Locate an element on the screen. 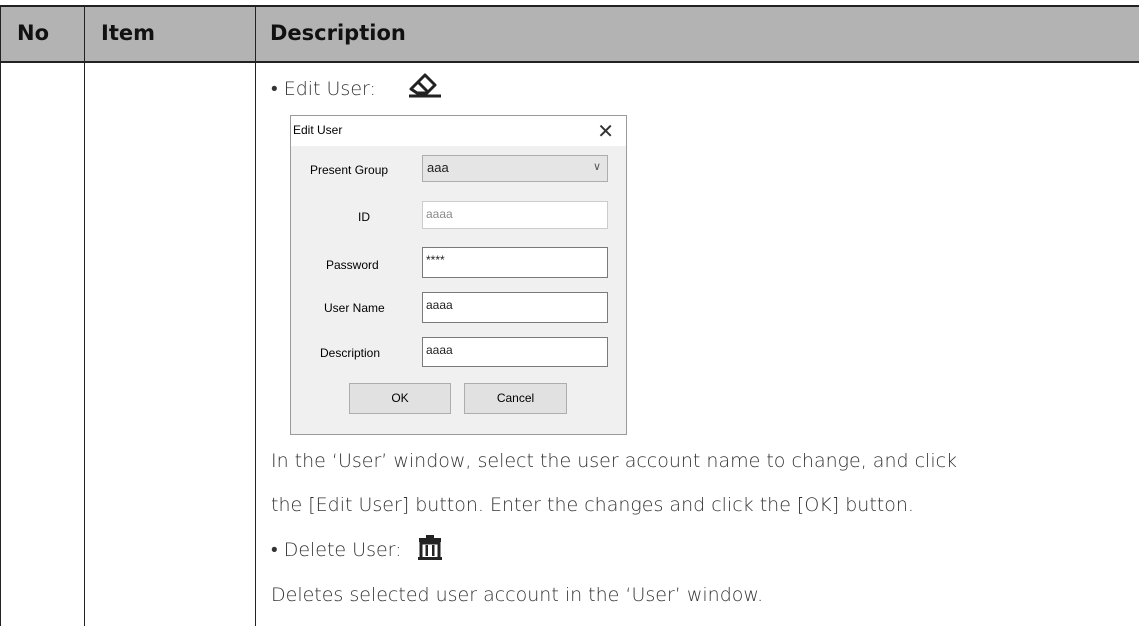 This screenshot has width=1139, height=626. header-no: No is located at coordinates (33, 33).